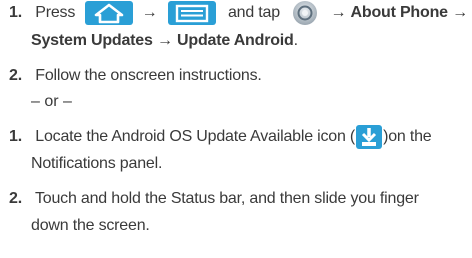 Image resolution: width=472 pixels, height=258 pixels. I want to click on step-1-first: 1. Press → and tap → About Phone →, so click(238, 13).